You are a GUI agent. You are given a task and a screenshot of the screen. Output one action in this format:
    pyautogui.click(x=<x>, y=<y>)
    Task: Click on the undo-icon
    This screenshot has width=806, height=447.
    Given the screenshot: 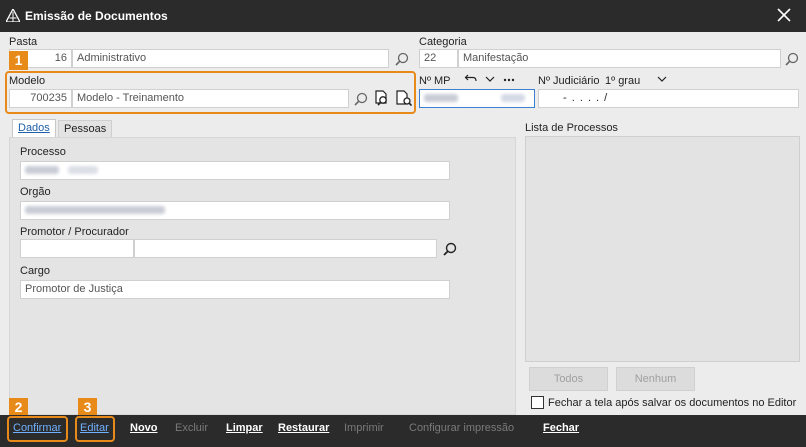 What is the action you would take?
    pyautogui.click(x=471, y=79)
    